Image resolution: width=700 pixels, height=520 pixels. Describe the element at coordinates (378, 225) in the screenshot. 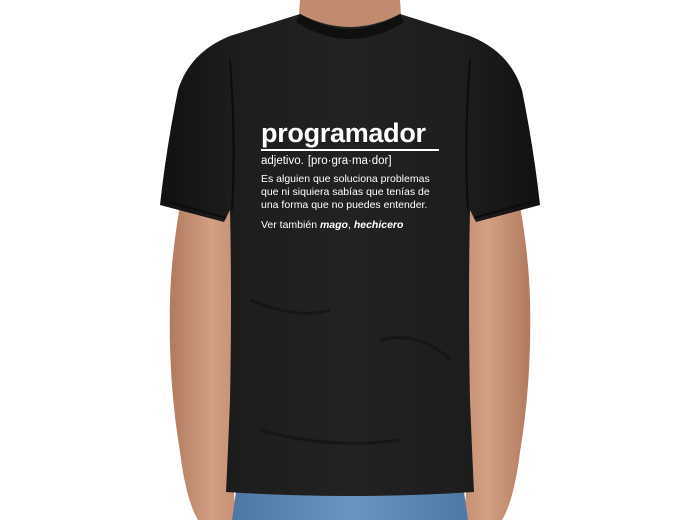

I see `print-see-also-word: hechicero` at that location.